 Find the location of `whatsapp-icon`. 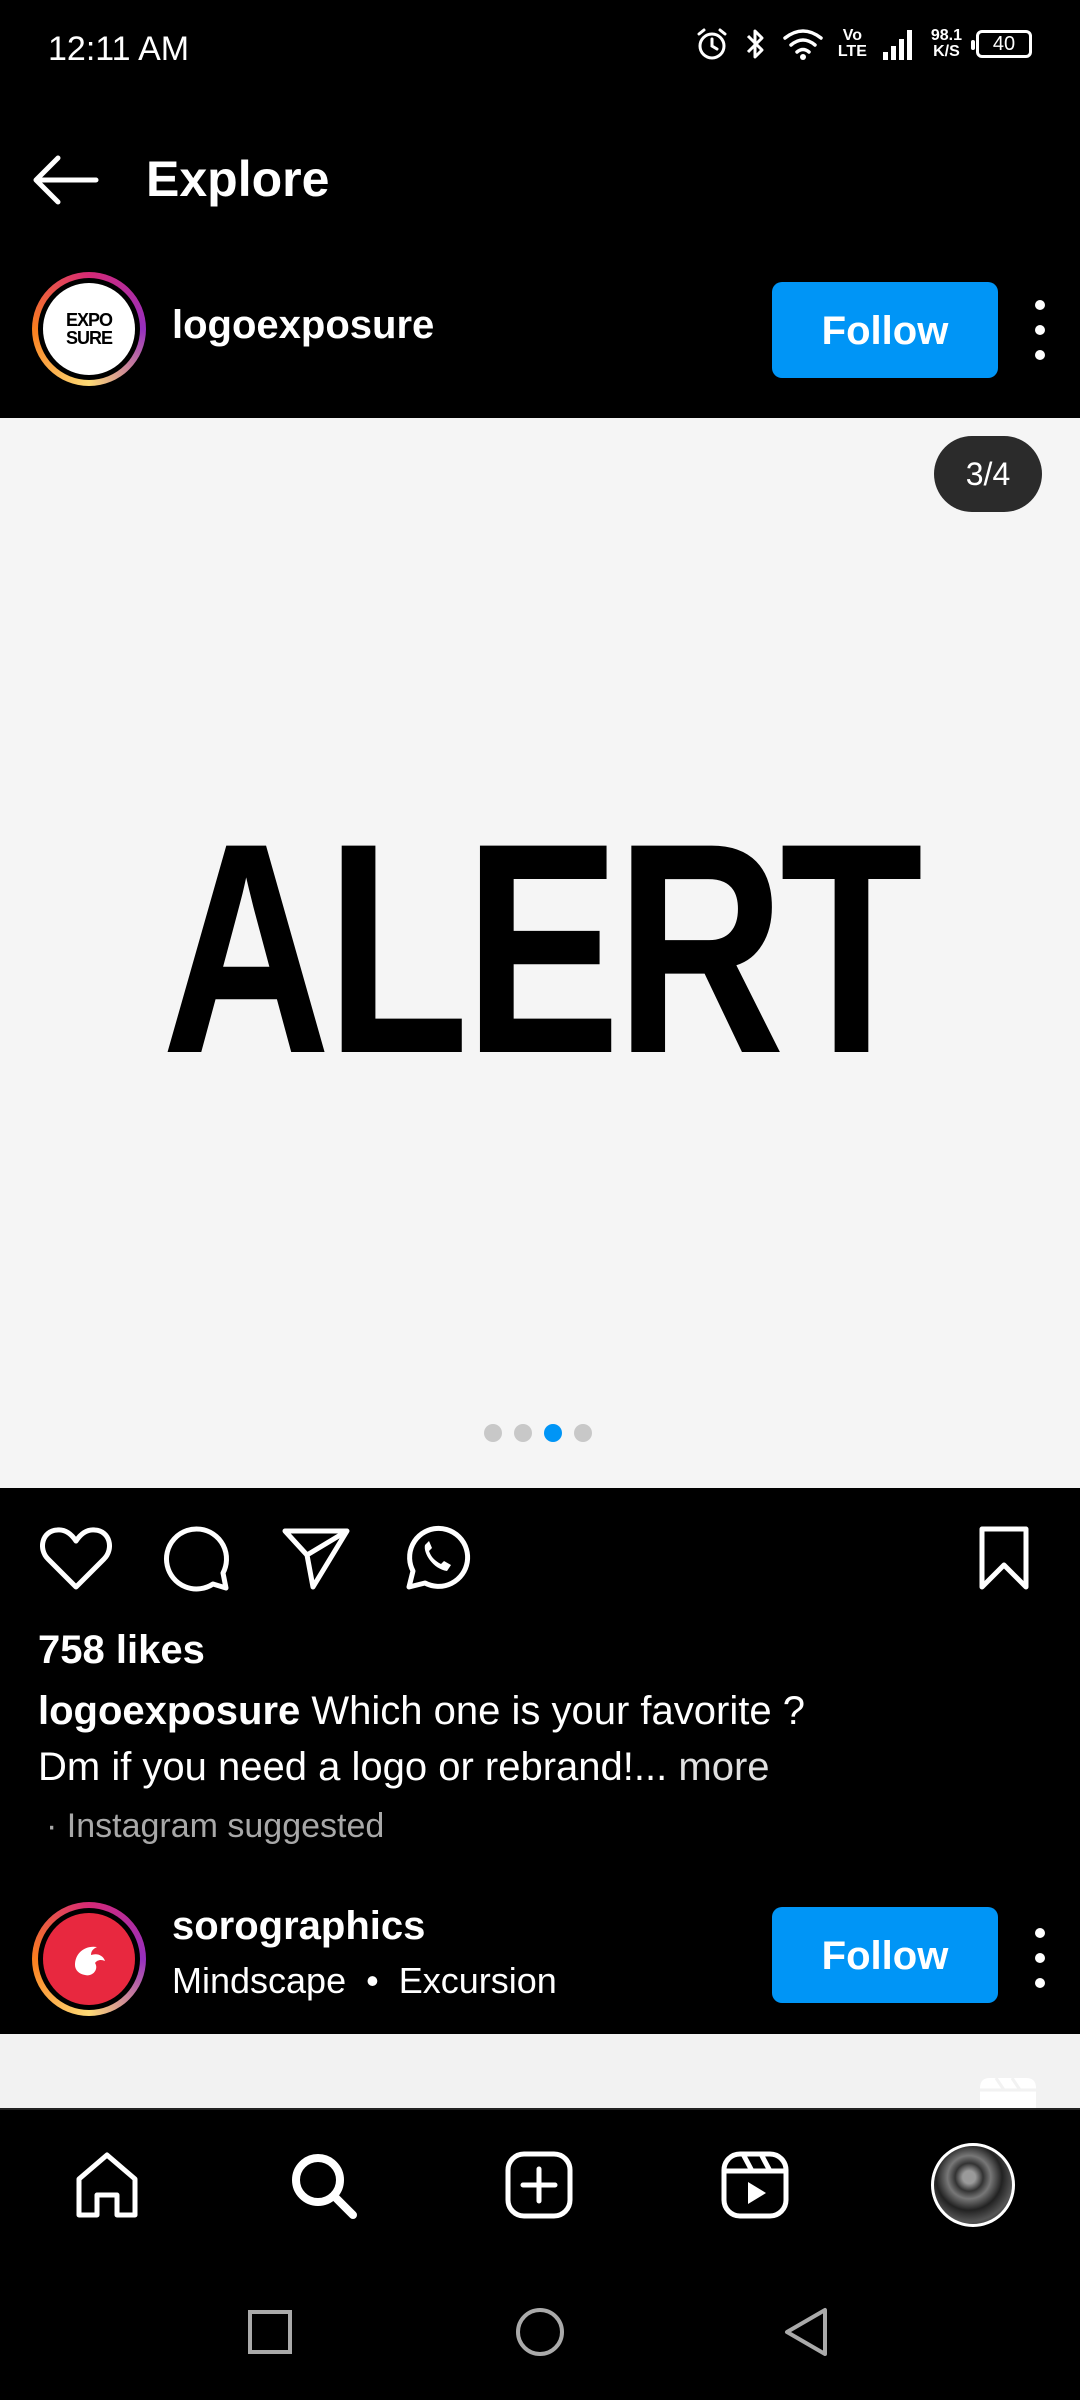

whatsapp-icon is located at coordinates (436, 1558).